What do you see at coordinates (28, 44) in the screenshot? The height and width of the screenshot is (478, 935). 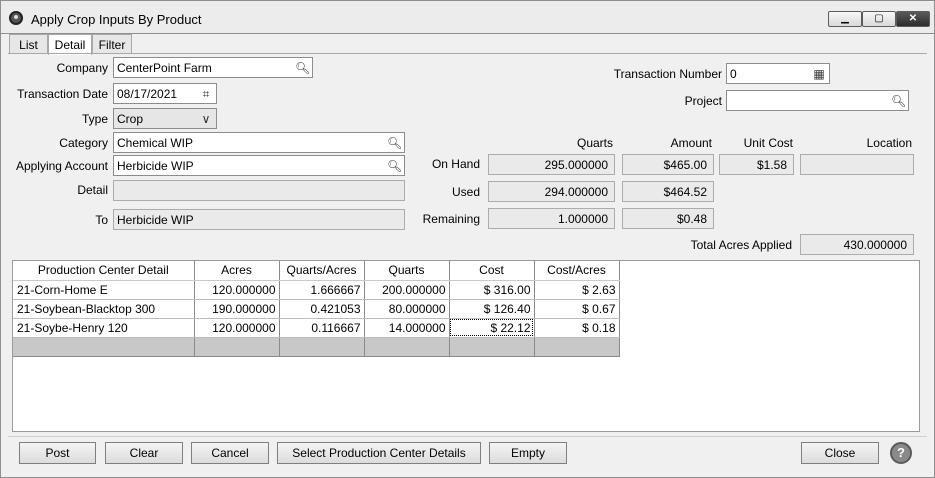 I see `tab-list: List` at bounding box center [28, 44].